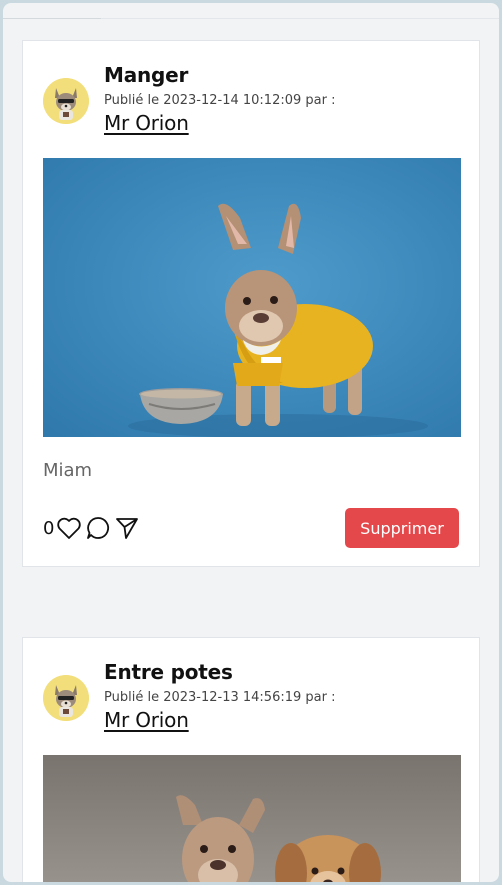 The height and width of the screenshot is (885, 502). I want to click on post-title: Manger, so click(146, 75).